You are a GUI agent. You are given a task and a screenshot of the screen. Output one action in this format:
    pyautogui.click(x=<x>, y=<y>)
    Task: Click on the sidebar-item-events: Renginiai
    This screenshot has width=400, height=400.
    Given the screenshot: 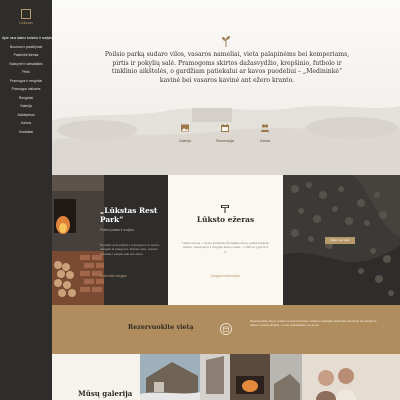 What is the action you would take?
    pyautogui.click(x=26, y=98)
    